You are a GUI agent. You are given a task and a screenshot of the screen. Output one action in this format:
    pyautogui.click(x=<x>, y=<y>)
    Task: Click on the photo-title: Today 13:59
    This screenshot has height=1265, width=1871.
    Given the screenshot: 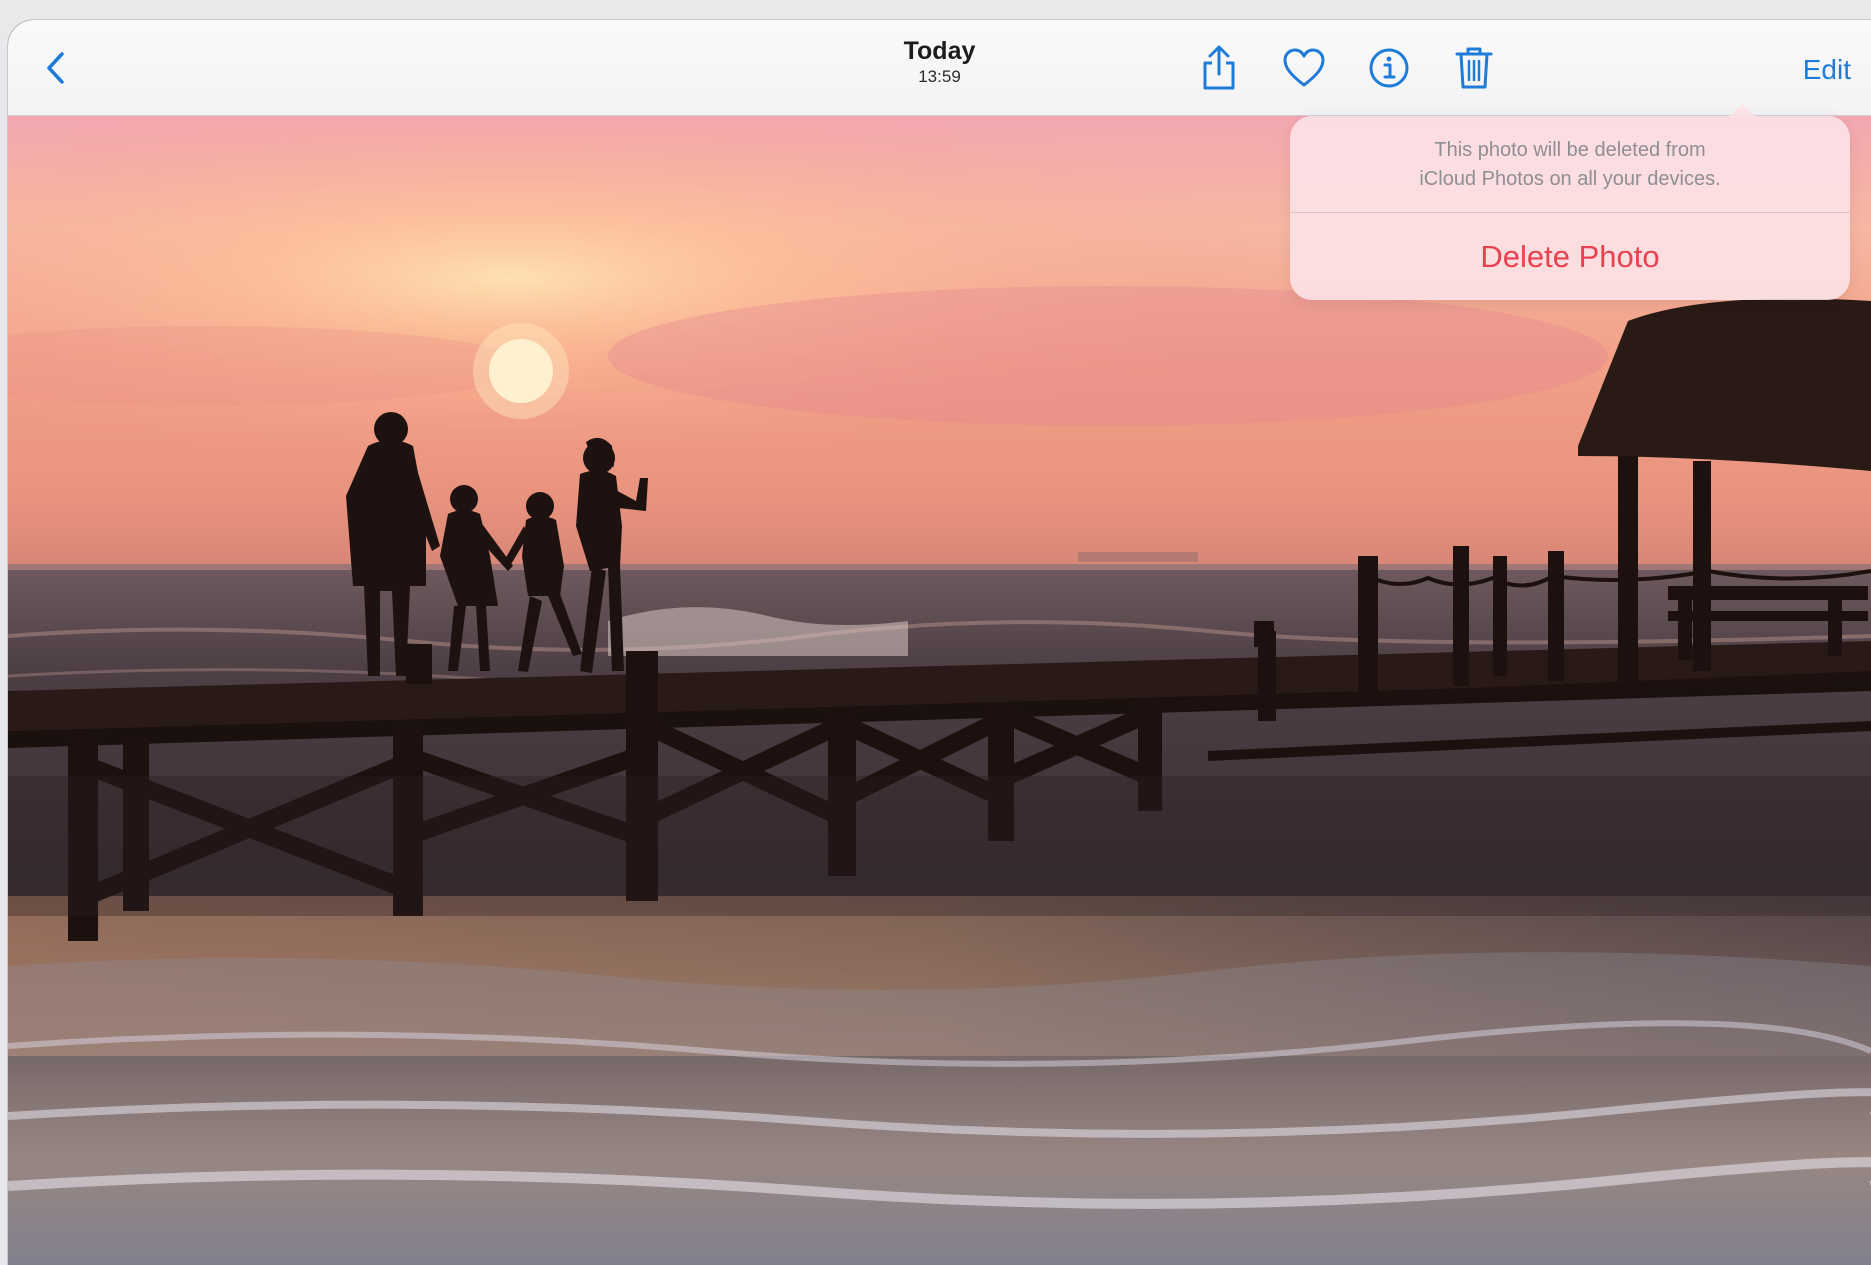 What is the action you would take?
    pyautogui.click(x=940, y=62)
    